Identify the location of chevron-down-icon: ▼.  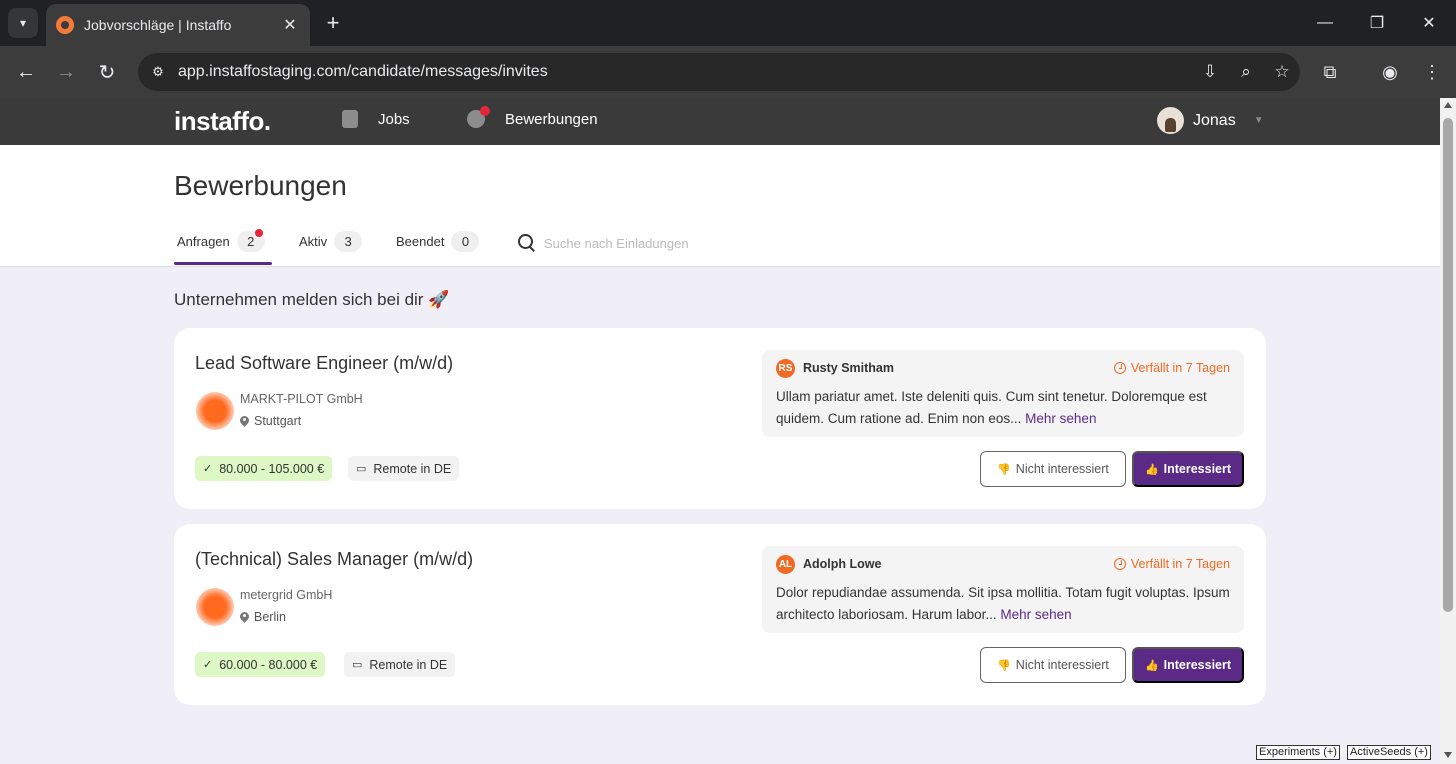
(1258, 120).